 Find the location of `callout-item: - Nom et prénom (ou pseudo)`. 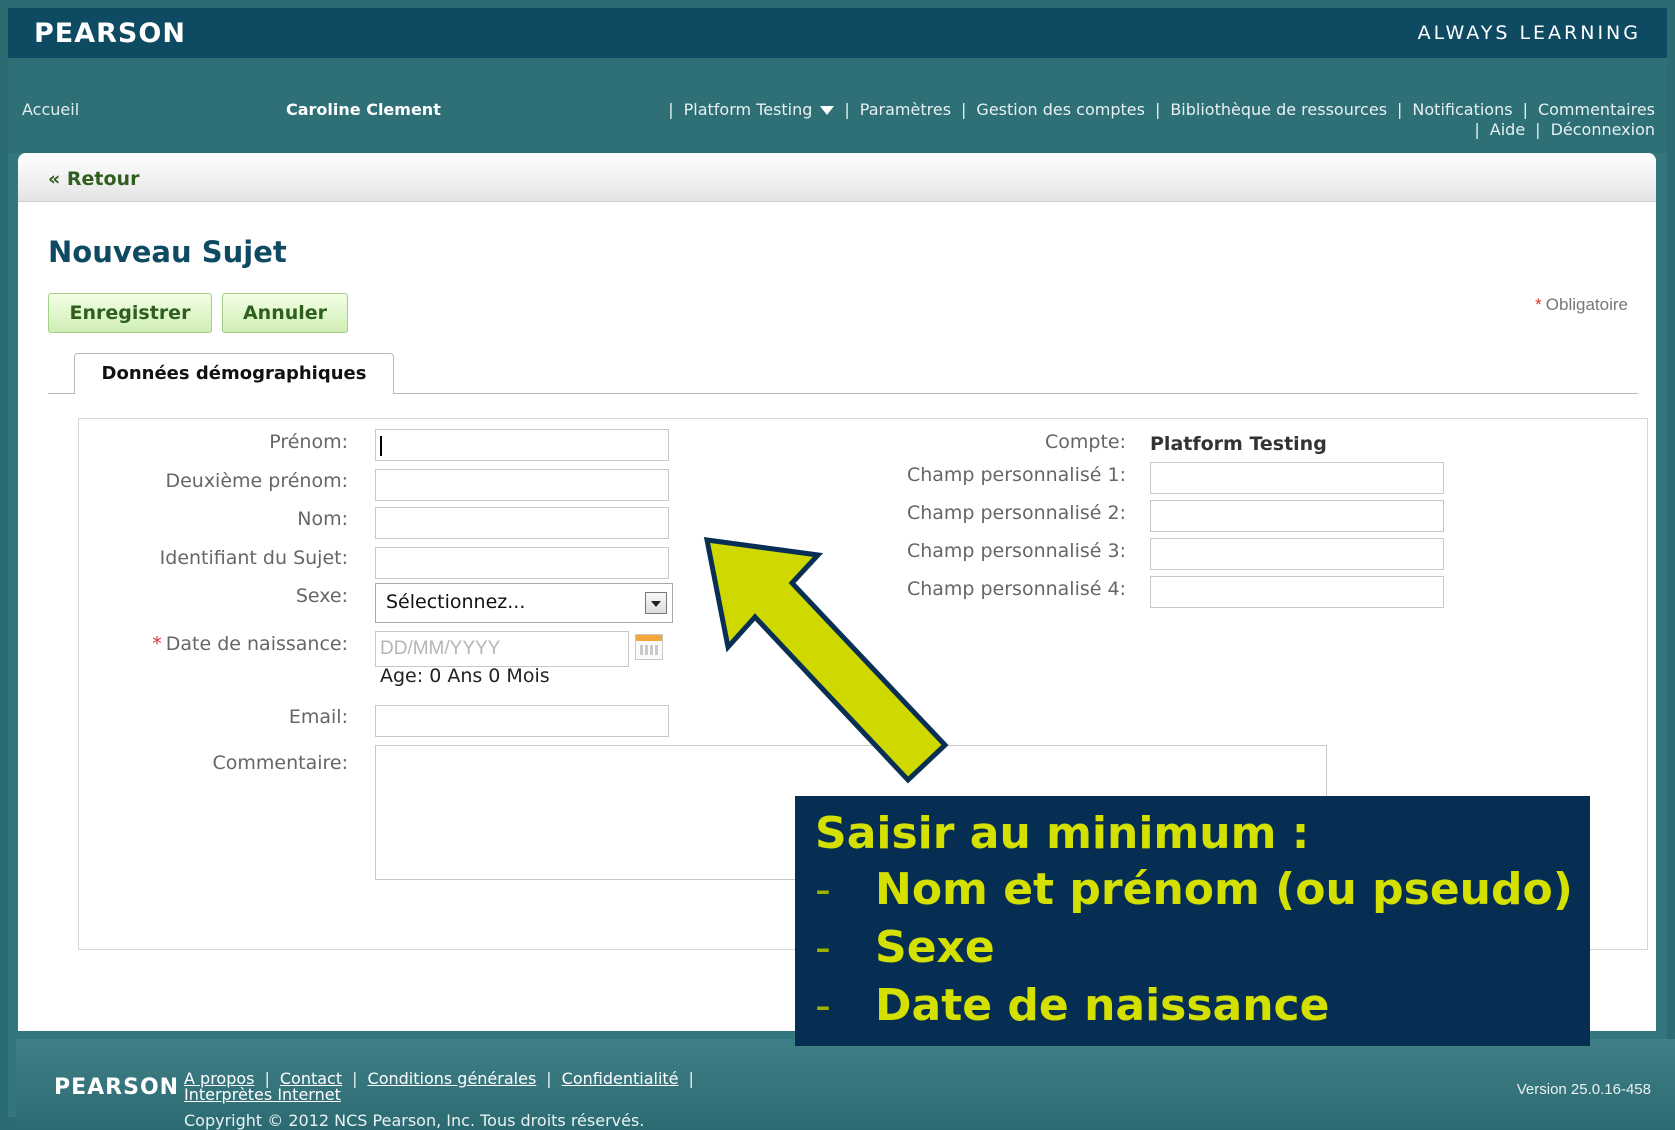

callout-item: - Nom et prénom (ou pseudo) is located at coordinates (1194, 889).